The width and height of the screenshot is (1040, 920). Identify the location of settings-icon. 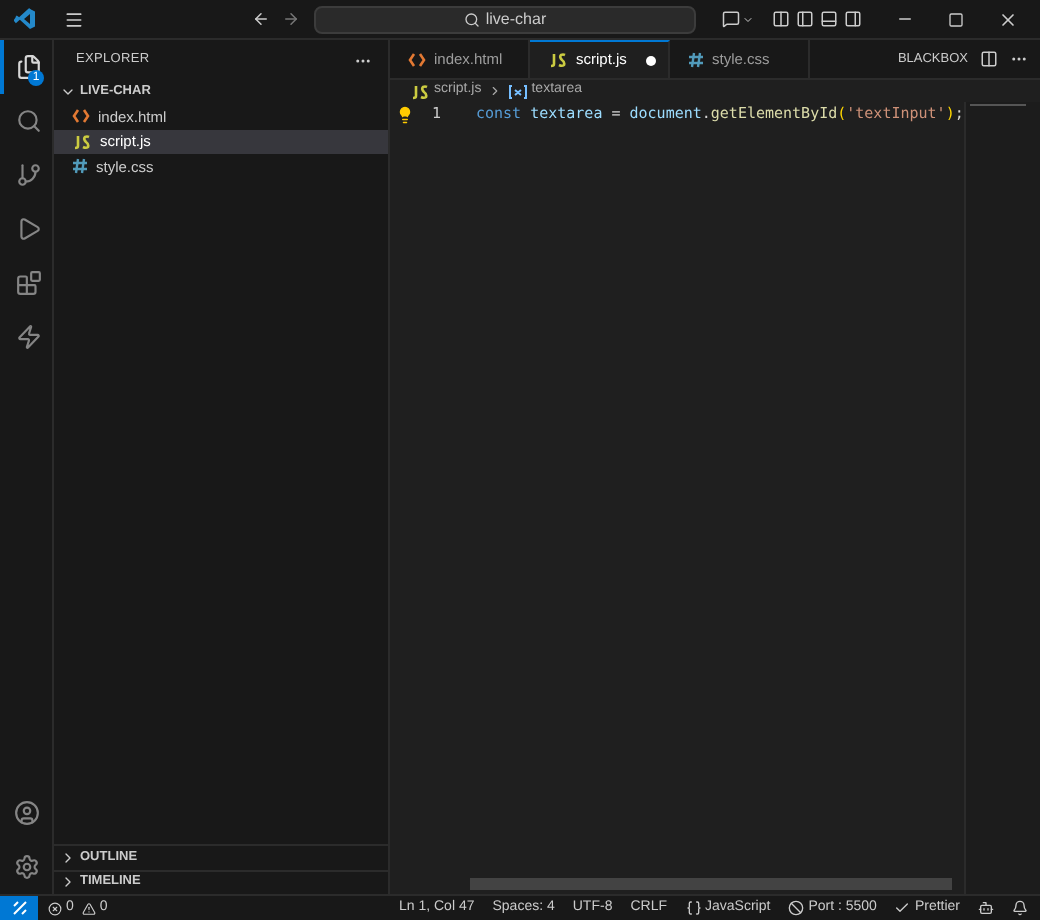
(26, 867).